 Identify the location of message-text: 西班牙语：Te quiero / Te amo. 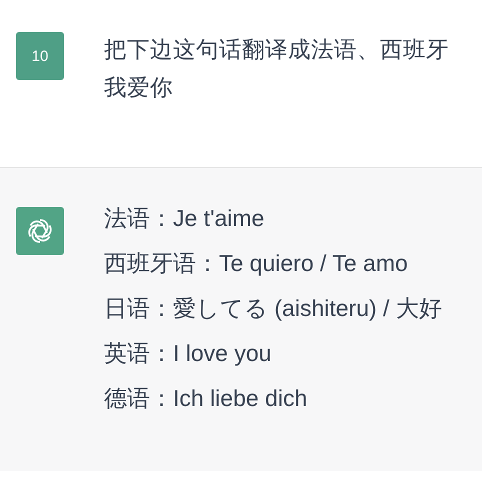
(256, 263).